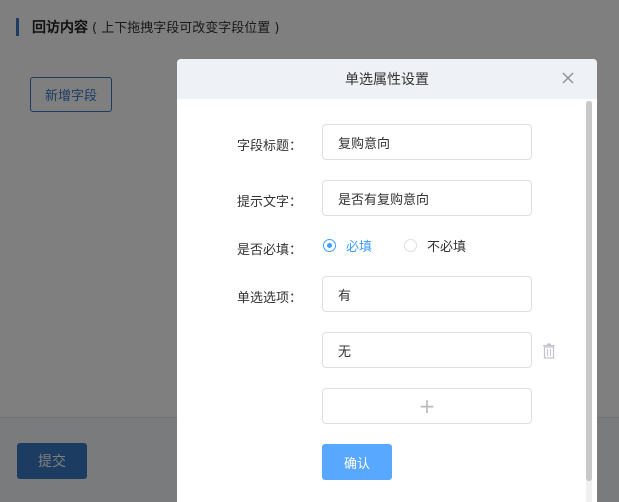 This screenshot has height=502, width=619. I want to click on option-input: 有, so click(427, 294).